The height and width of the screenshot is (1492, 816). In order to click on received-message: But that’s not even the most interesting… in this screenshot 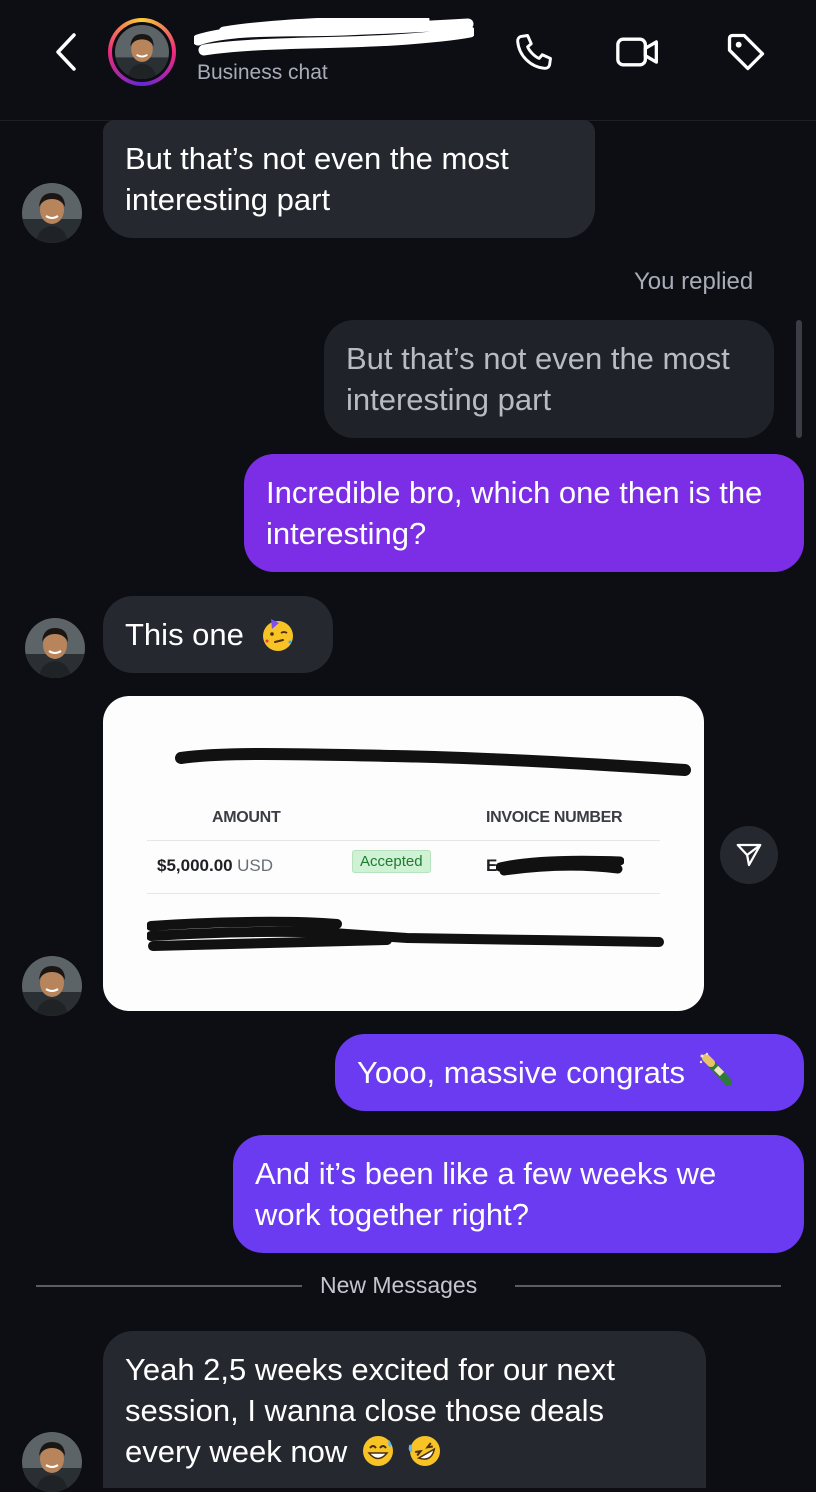, I will do `click(349, 179)`.